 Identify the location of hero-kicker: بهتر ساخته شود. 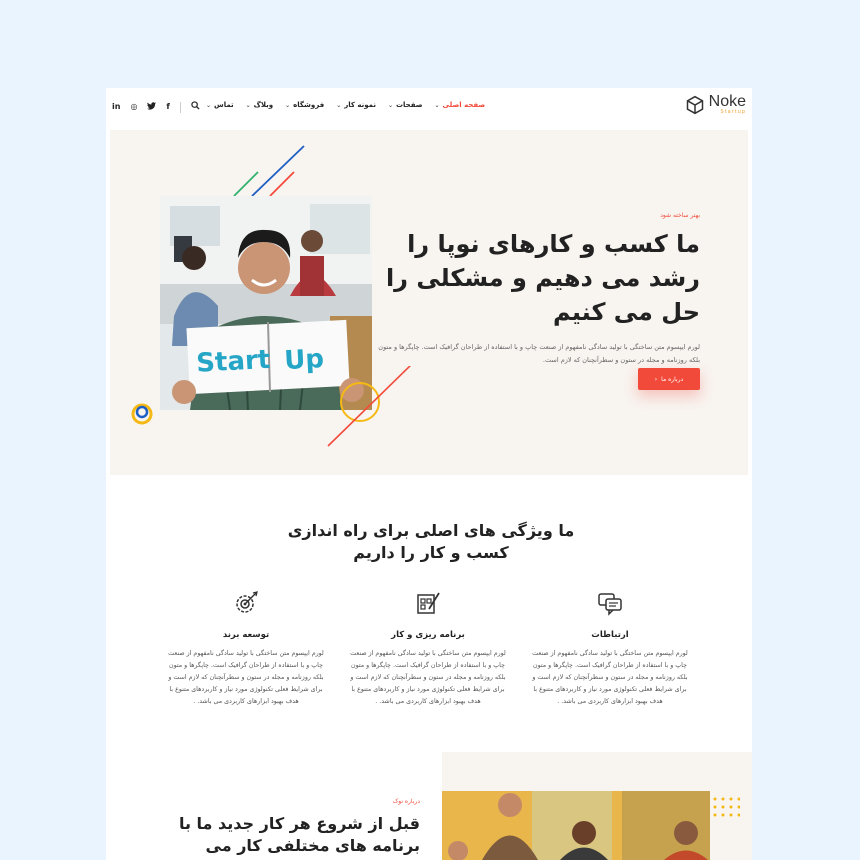
(680, 215).